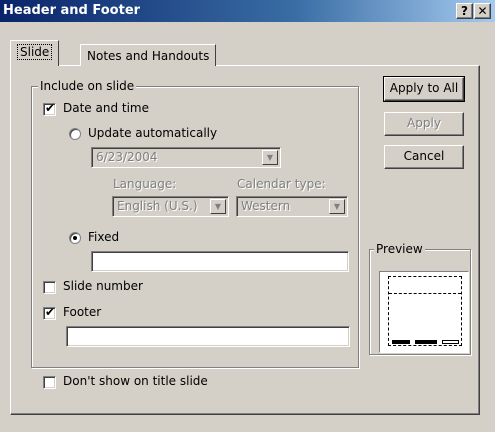 The height and width of the screenshot is (432, 495). I want to click on date-time-checkbox: ✔, so click(49, 108).